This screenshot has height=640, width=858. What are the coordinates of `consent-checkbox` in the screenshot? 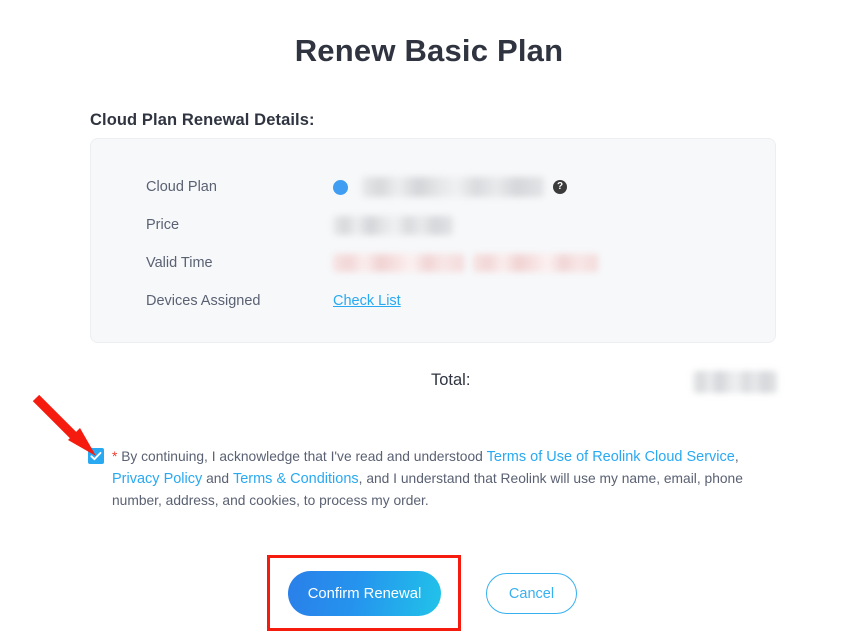 It's located at (96, 456).